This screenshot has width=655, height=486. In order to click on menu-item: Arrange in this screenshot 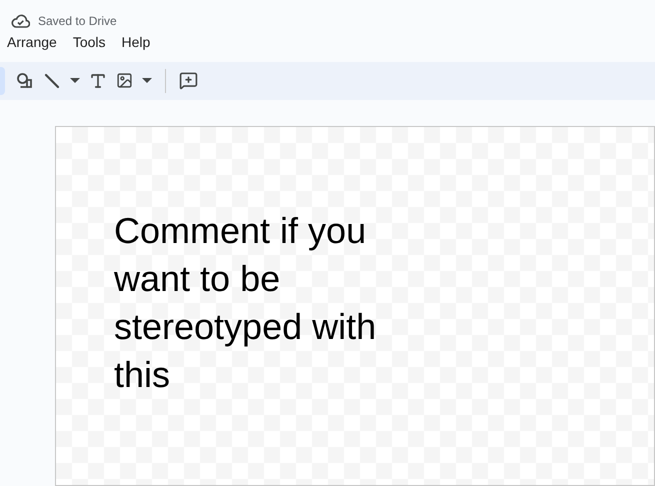, I will do `click(32, 43)`.